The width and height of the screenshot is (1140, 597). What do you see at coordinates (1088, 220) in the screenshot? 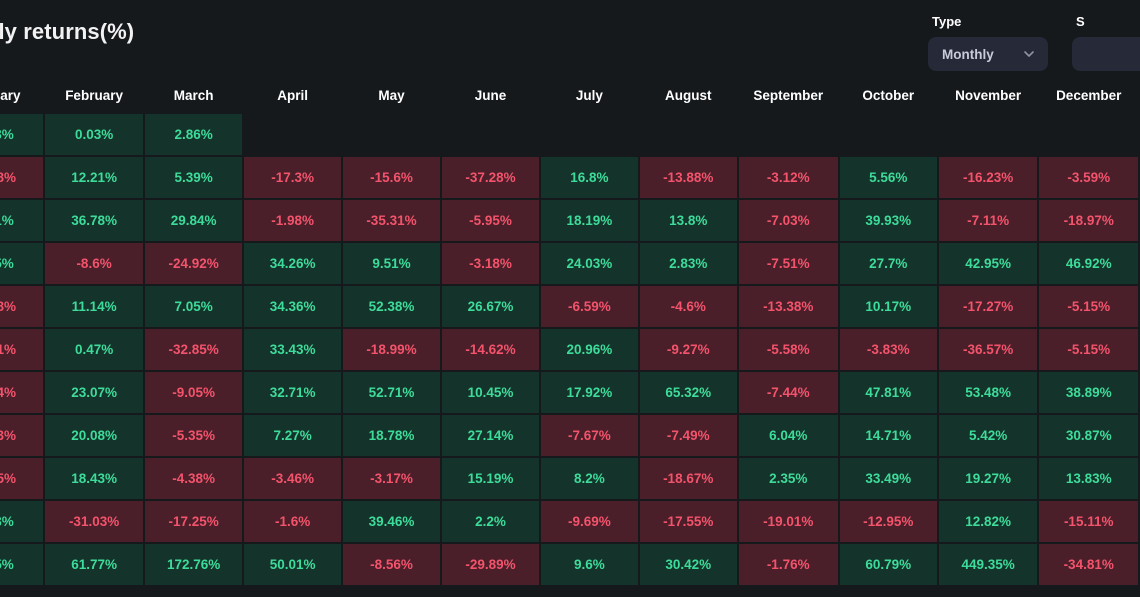
I see `return-cell: -18.97%` at bounding box center [1088, 220].